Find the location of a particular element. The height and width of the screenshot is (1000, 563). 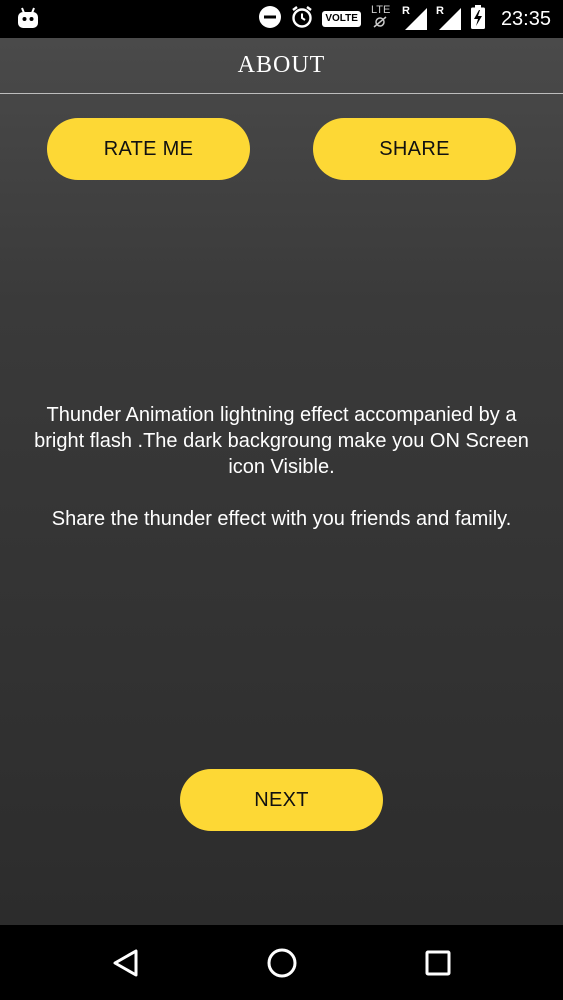

lte-off-icon: LTE is located at coordinates (382, 17).